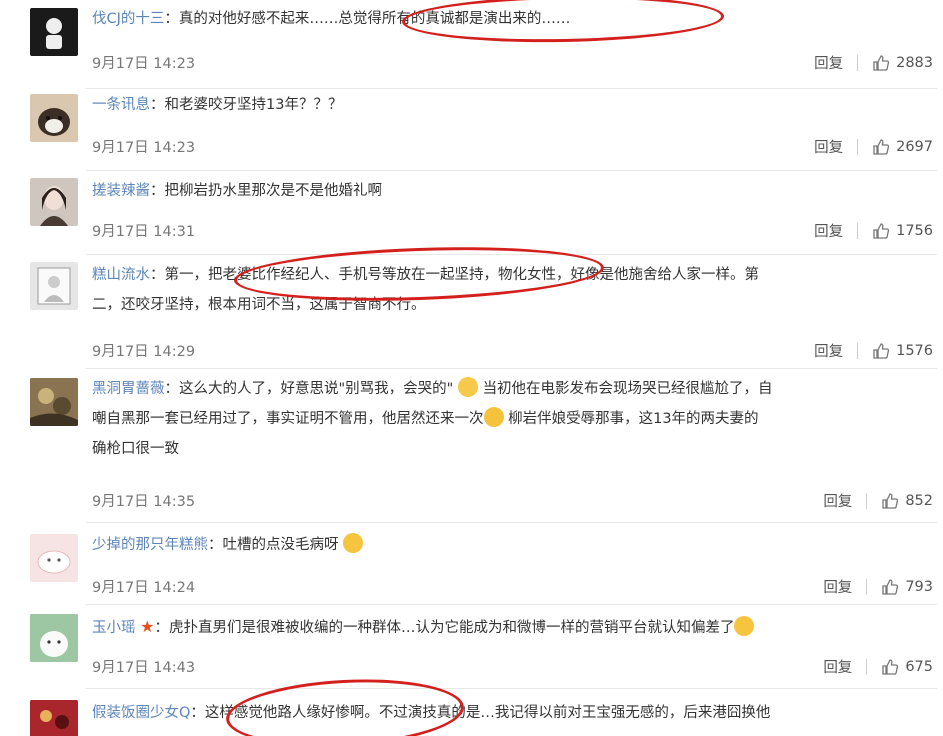 The image size is (943, 736). I want to click on like-button: 1576, so click(902, 351).